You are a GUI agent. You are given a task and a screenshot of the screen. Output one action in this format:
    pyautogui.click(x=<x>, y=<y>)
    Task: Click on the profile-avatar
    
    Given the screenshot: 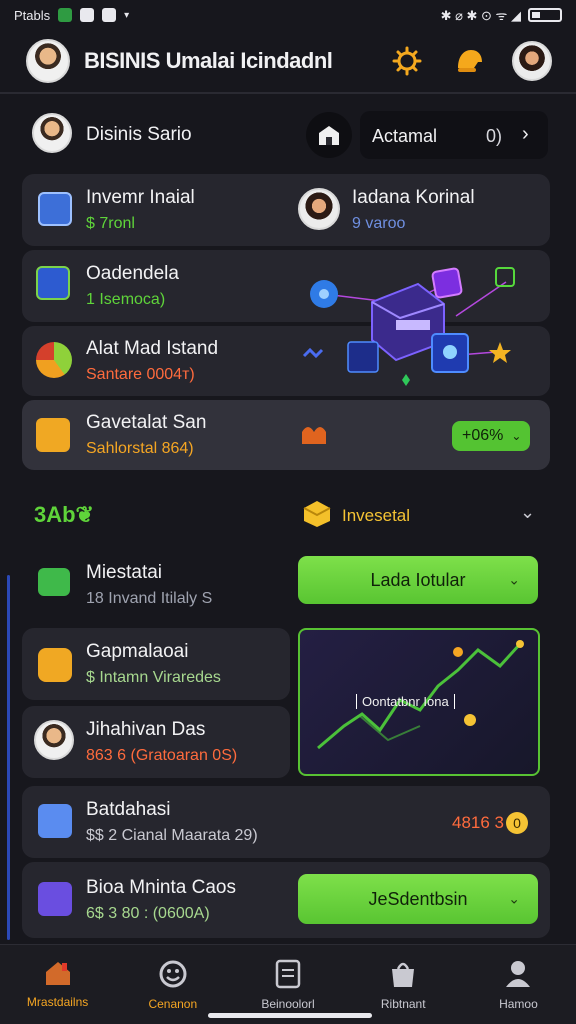 What is the action you would take?
    pyautogui.click(x=532, y=61)
    